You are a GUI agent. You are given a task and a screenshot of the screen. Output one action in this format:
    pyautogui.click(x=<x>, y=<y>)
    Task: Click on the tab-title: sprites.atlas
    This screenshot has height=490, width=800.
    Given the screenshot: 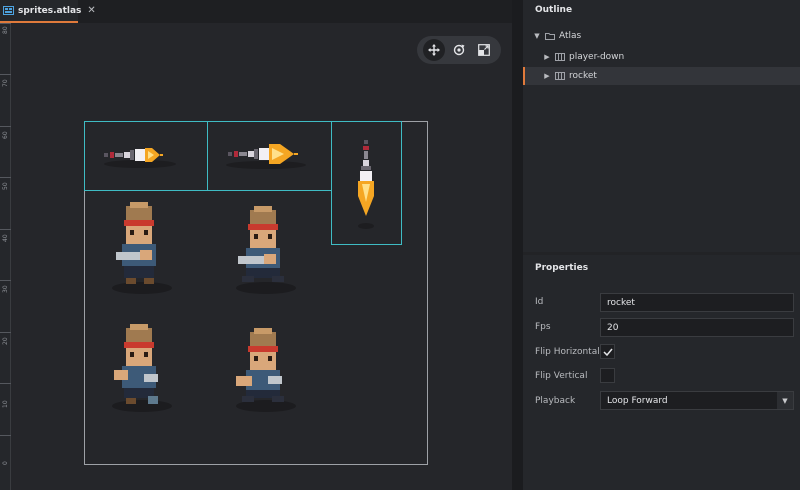 What is the action you would take?
    pyautogui.click(x=50, y=10)
    